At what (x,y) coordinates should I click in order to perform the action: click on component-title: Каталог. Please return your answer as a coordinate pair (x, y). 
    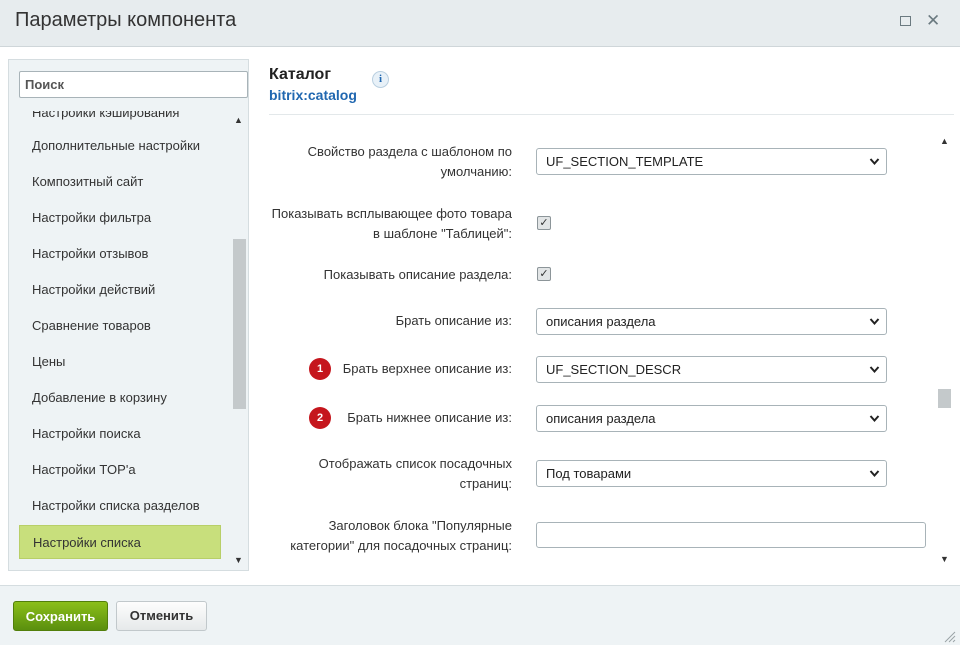
    Looking at the image, I should click on (300, 74).